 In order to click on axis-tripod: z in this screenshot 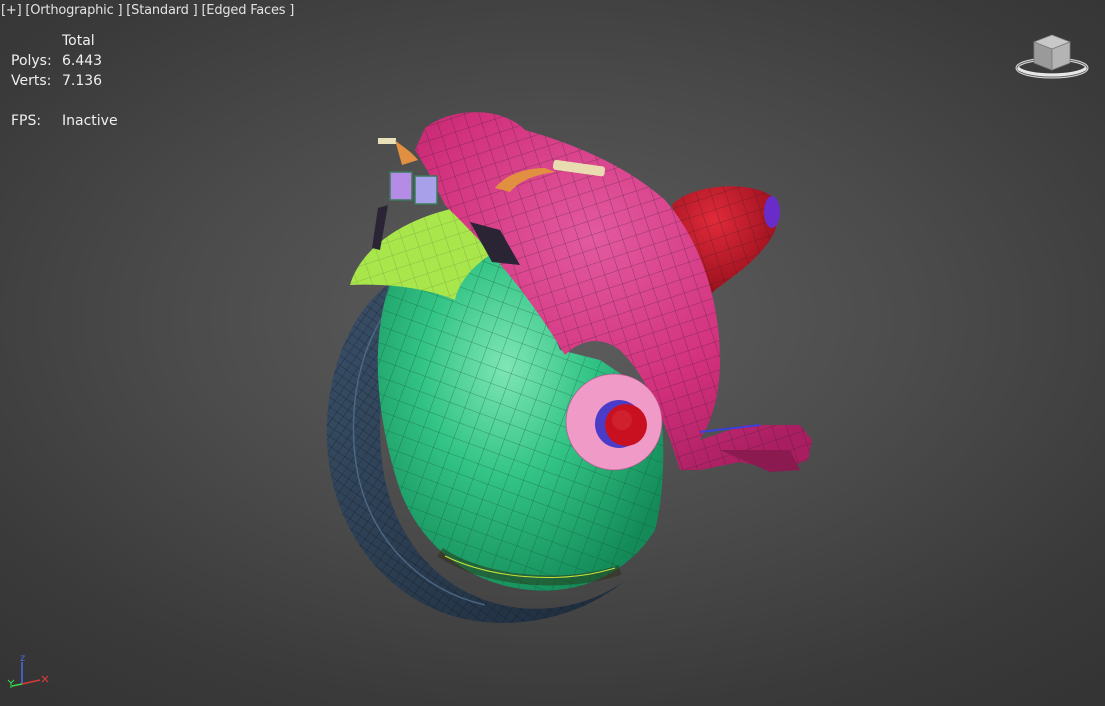, I will do `click(28, 670)`.